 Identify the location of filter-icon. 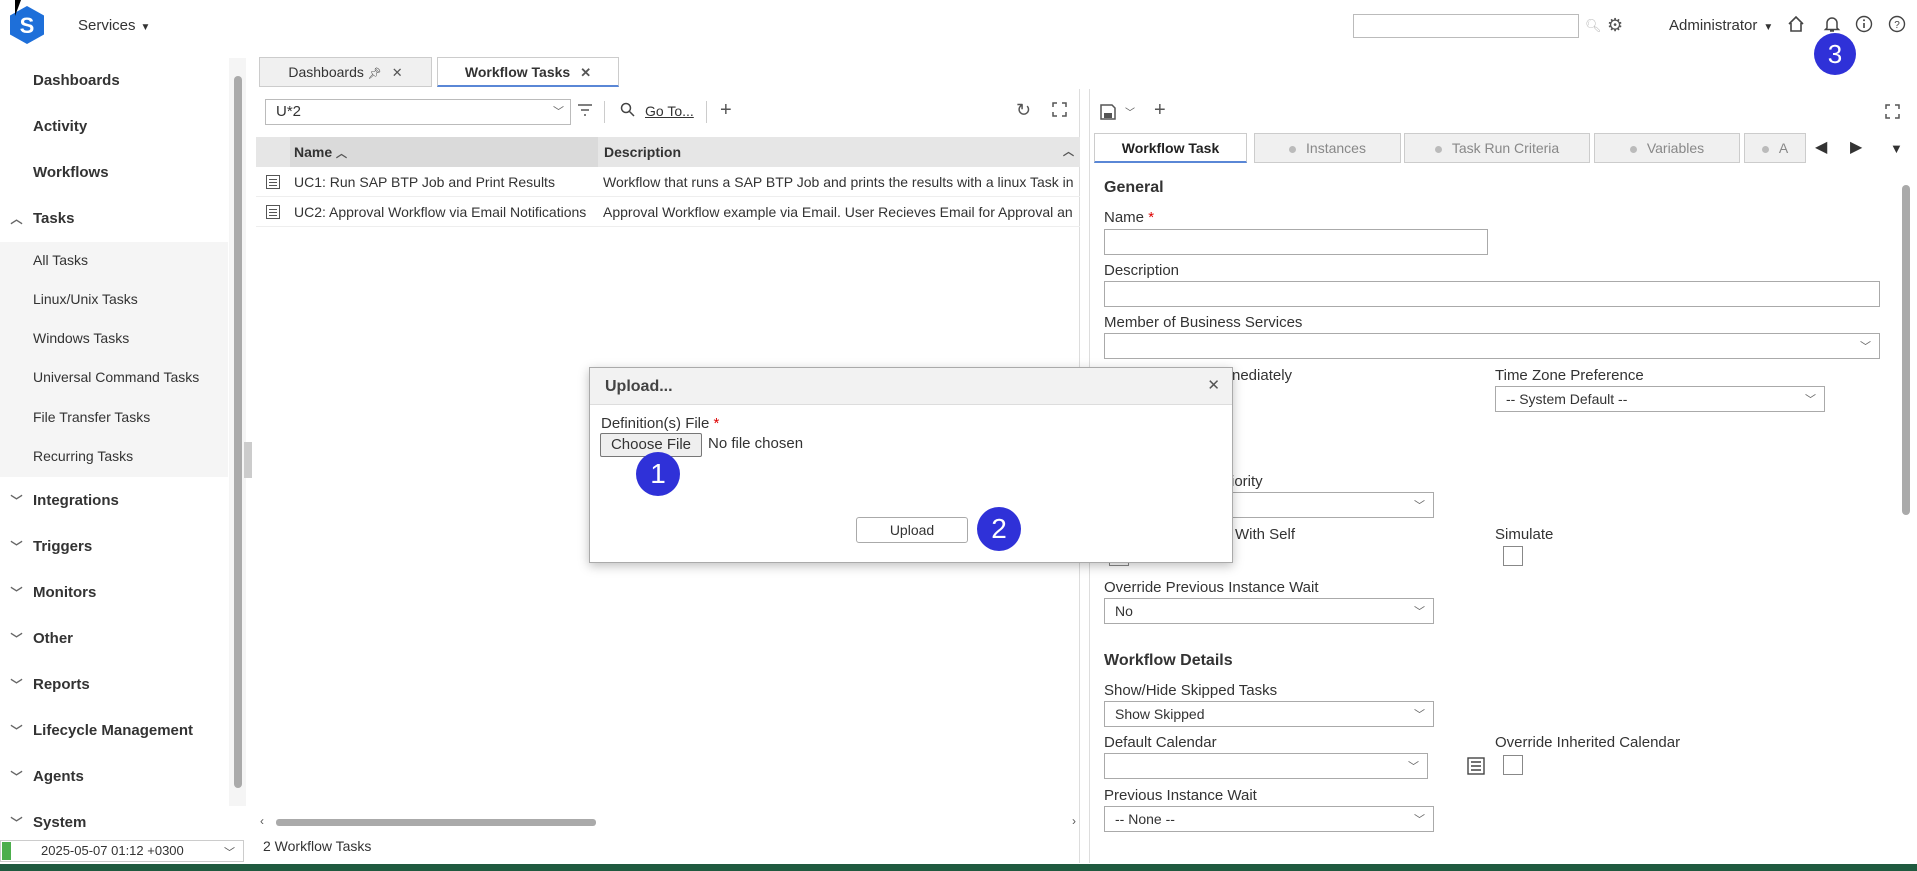
(585, 110).